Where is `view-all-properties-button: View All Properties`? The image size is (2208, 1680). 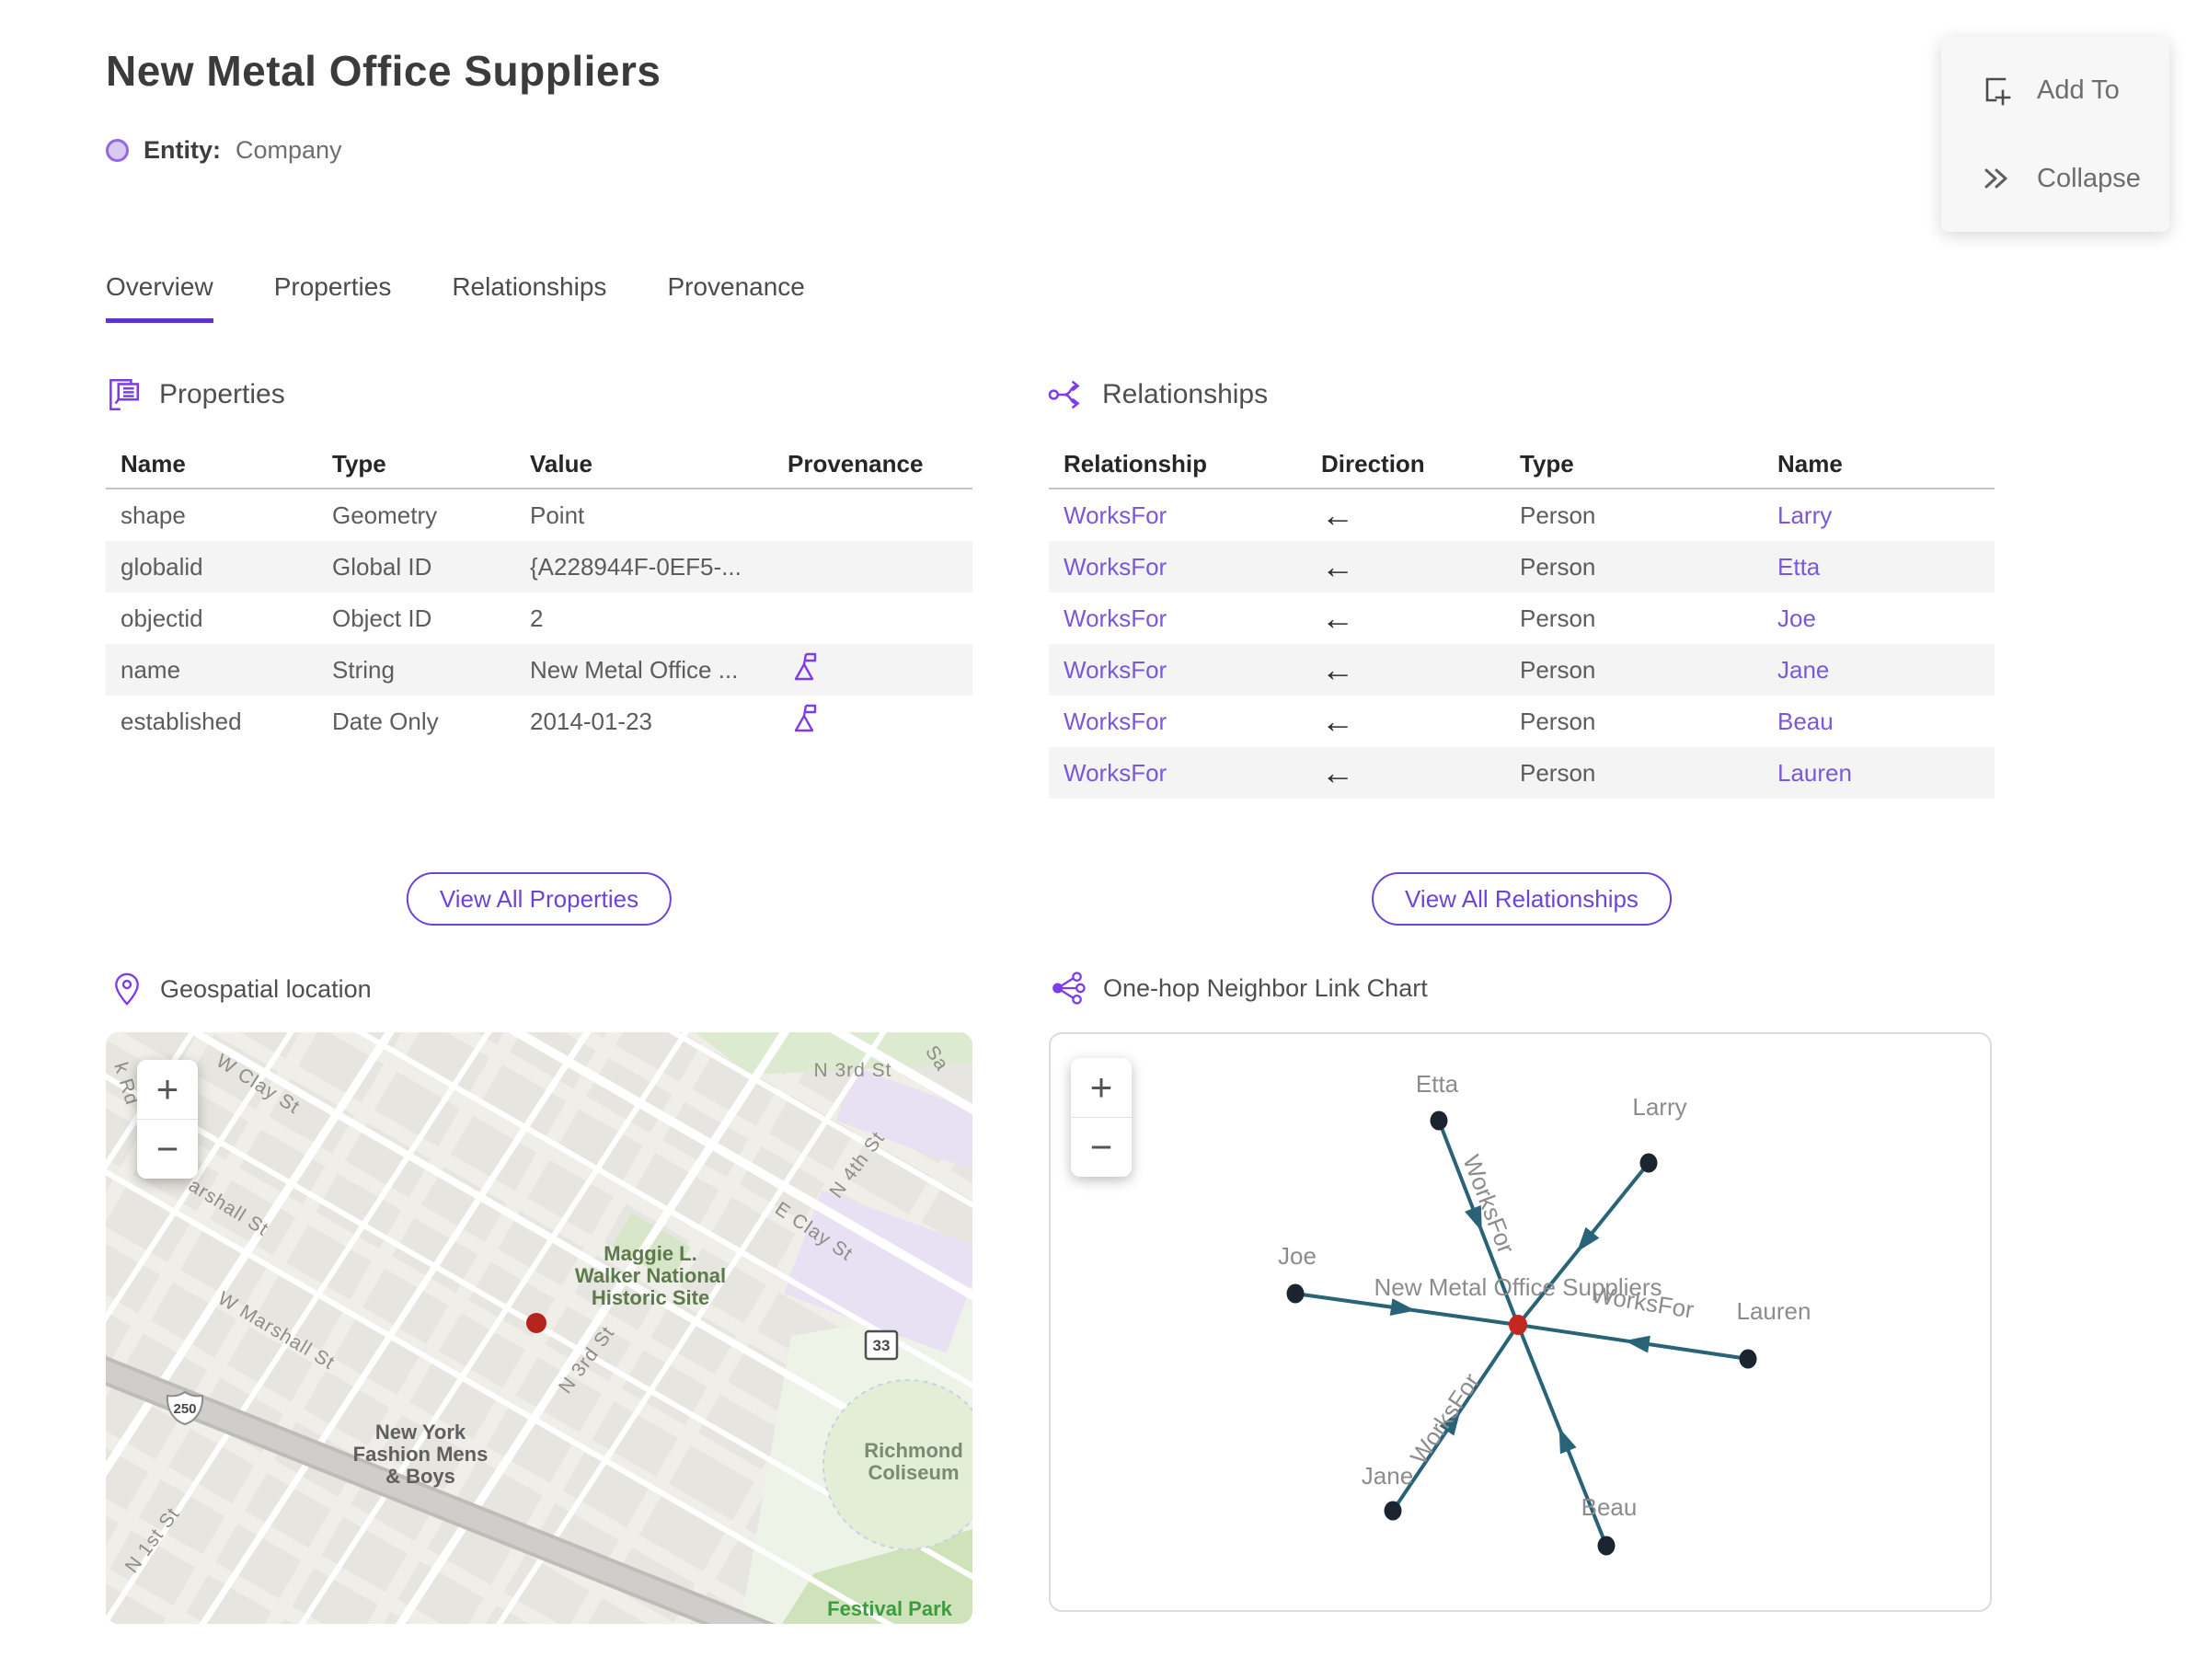
view-all-properties-button: View All Properties is located at coordinates (539, 899).